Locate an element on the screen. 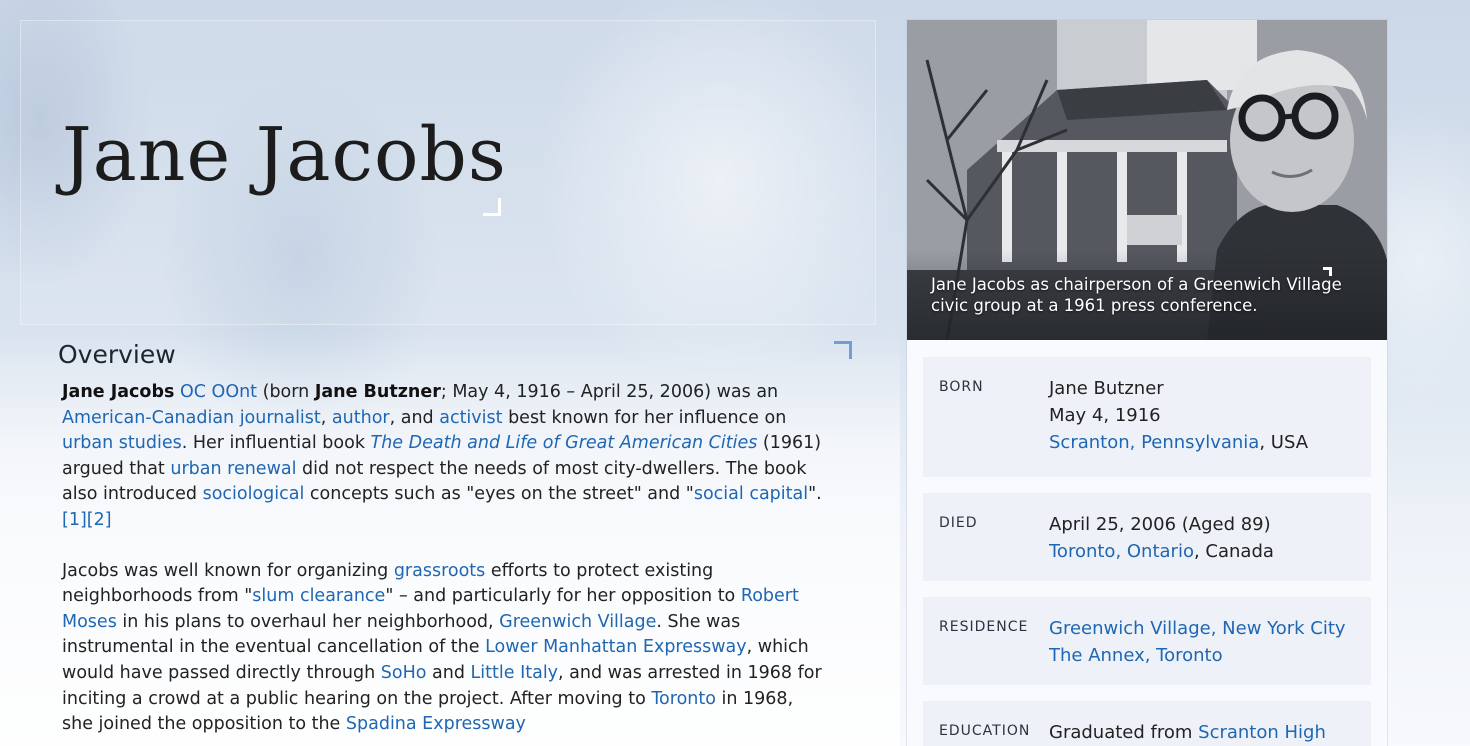  page-title: Jane Jacobs is located at coordinates (284, 155).